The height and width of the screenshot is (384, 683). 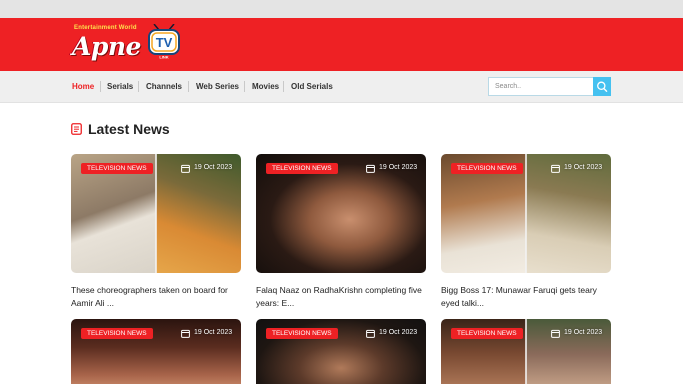 I want to click on search-button, so click(x=602, y=86).